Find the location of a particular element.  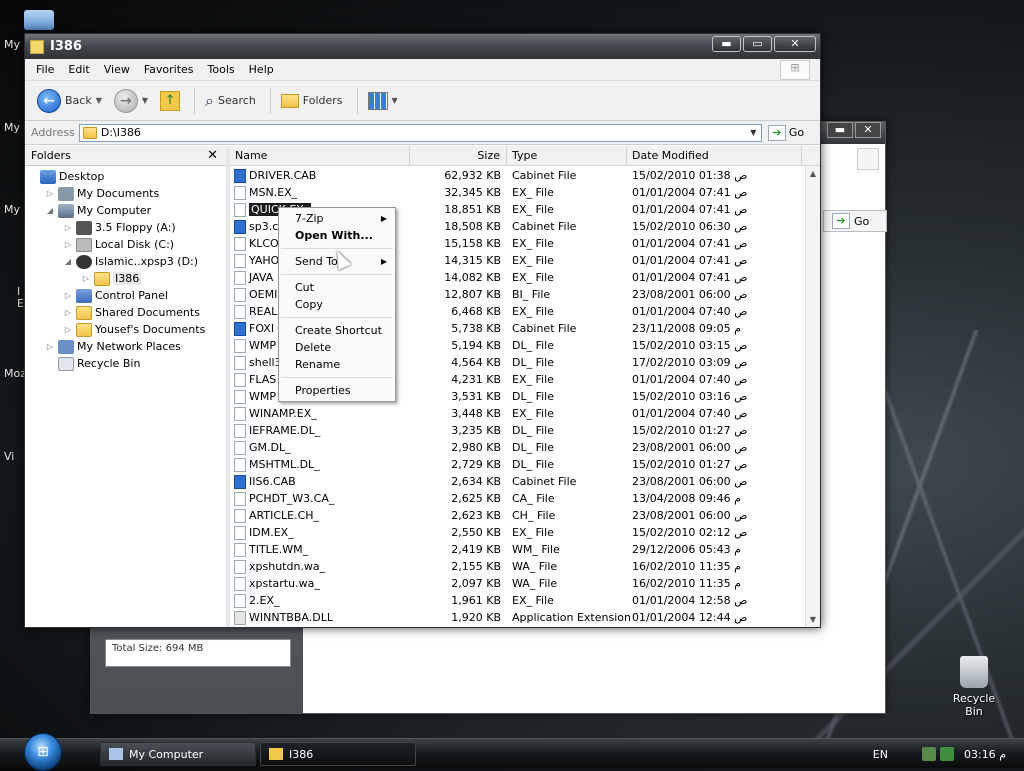

background-close-button: ✕ is located at coordinates (868, 130).